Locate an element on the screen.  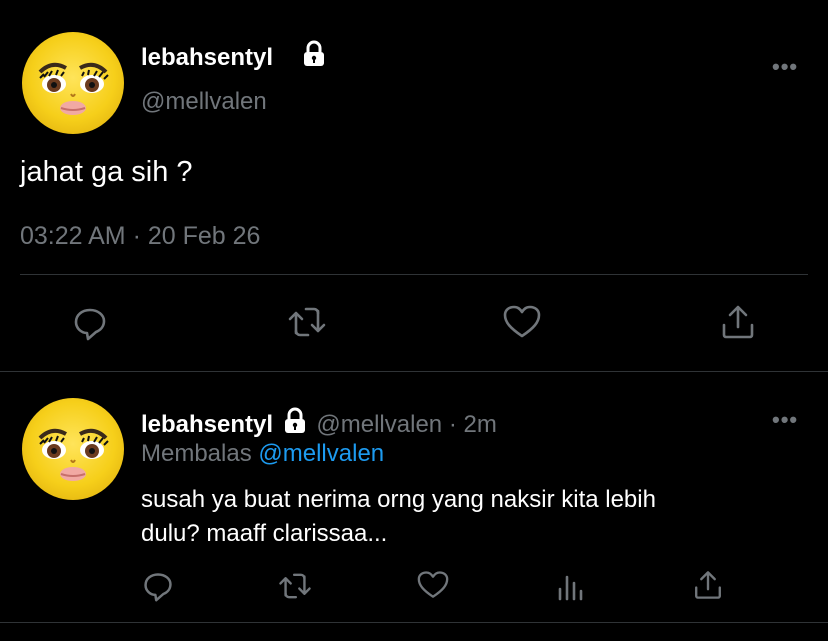
tweet-text: jahat ga sih ? is located at coordinates (106, 172).